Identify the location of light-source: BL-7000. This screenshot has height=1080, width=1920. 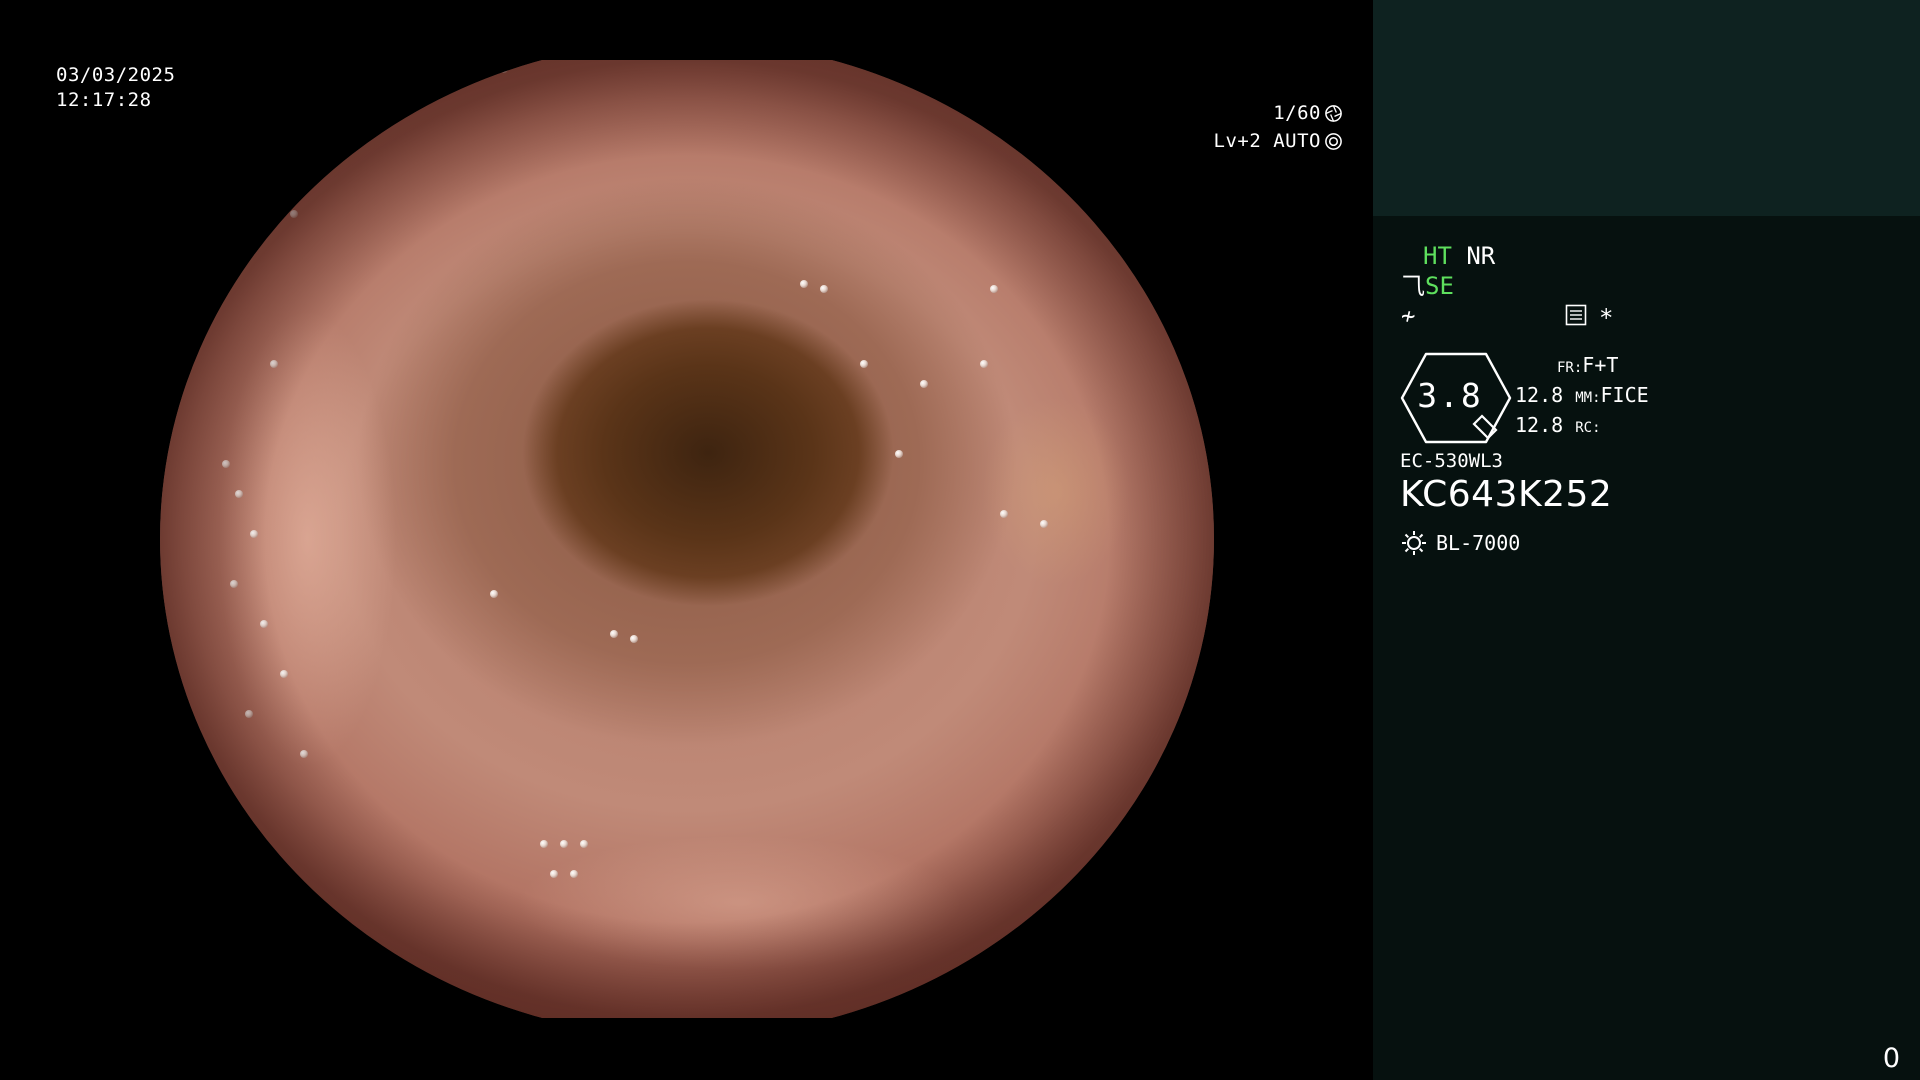
(1478, 543).